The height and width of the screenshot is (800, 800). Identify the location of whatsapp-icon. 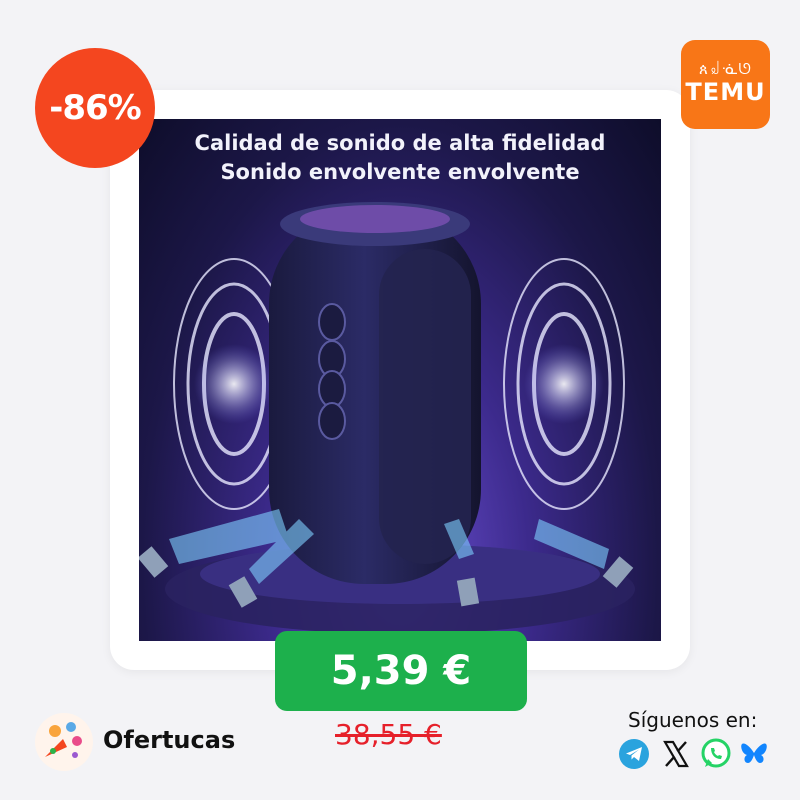
(716, 754).